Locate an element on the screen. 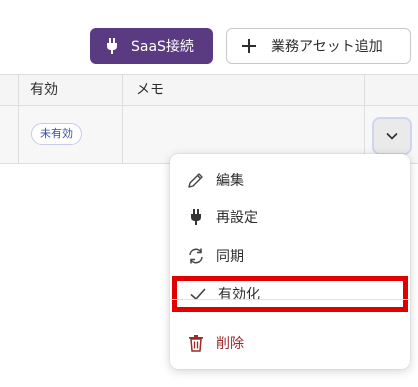 Image resolution: width=418 pixels, height=387 pixels. plus-icon is located at coordinates (249, 46).